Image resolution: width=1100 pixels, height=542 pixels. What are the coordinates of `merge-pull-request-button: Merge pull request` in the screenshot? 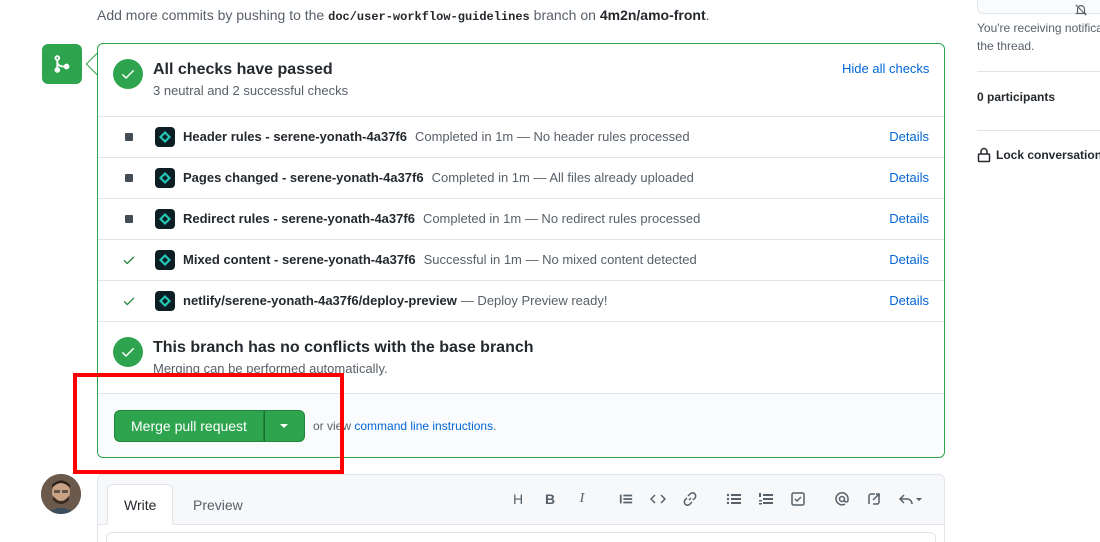 It's located at (189, 426).